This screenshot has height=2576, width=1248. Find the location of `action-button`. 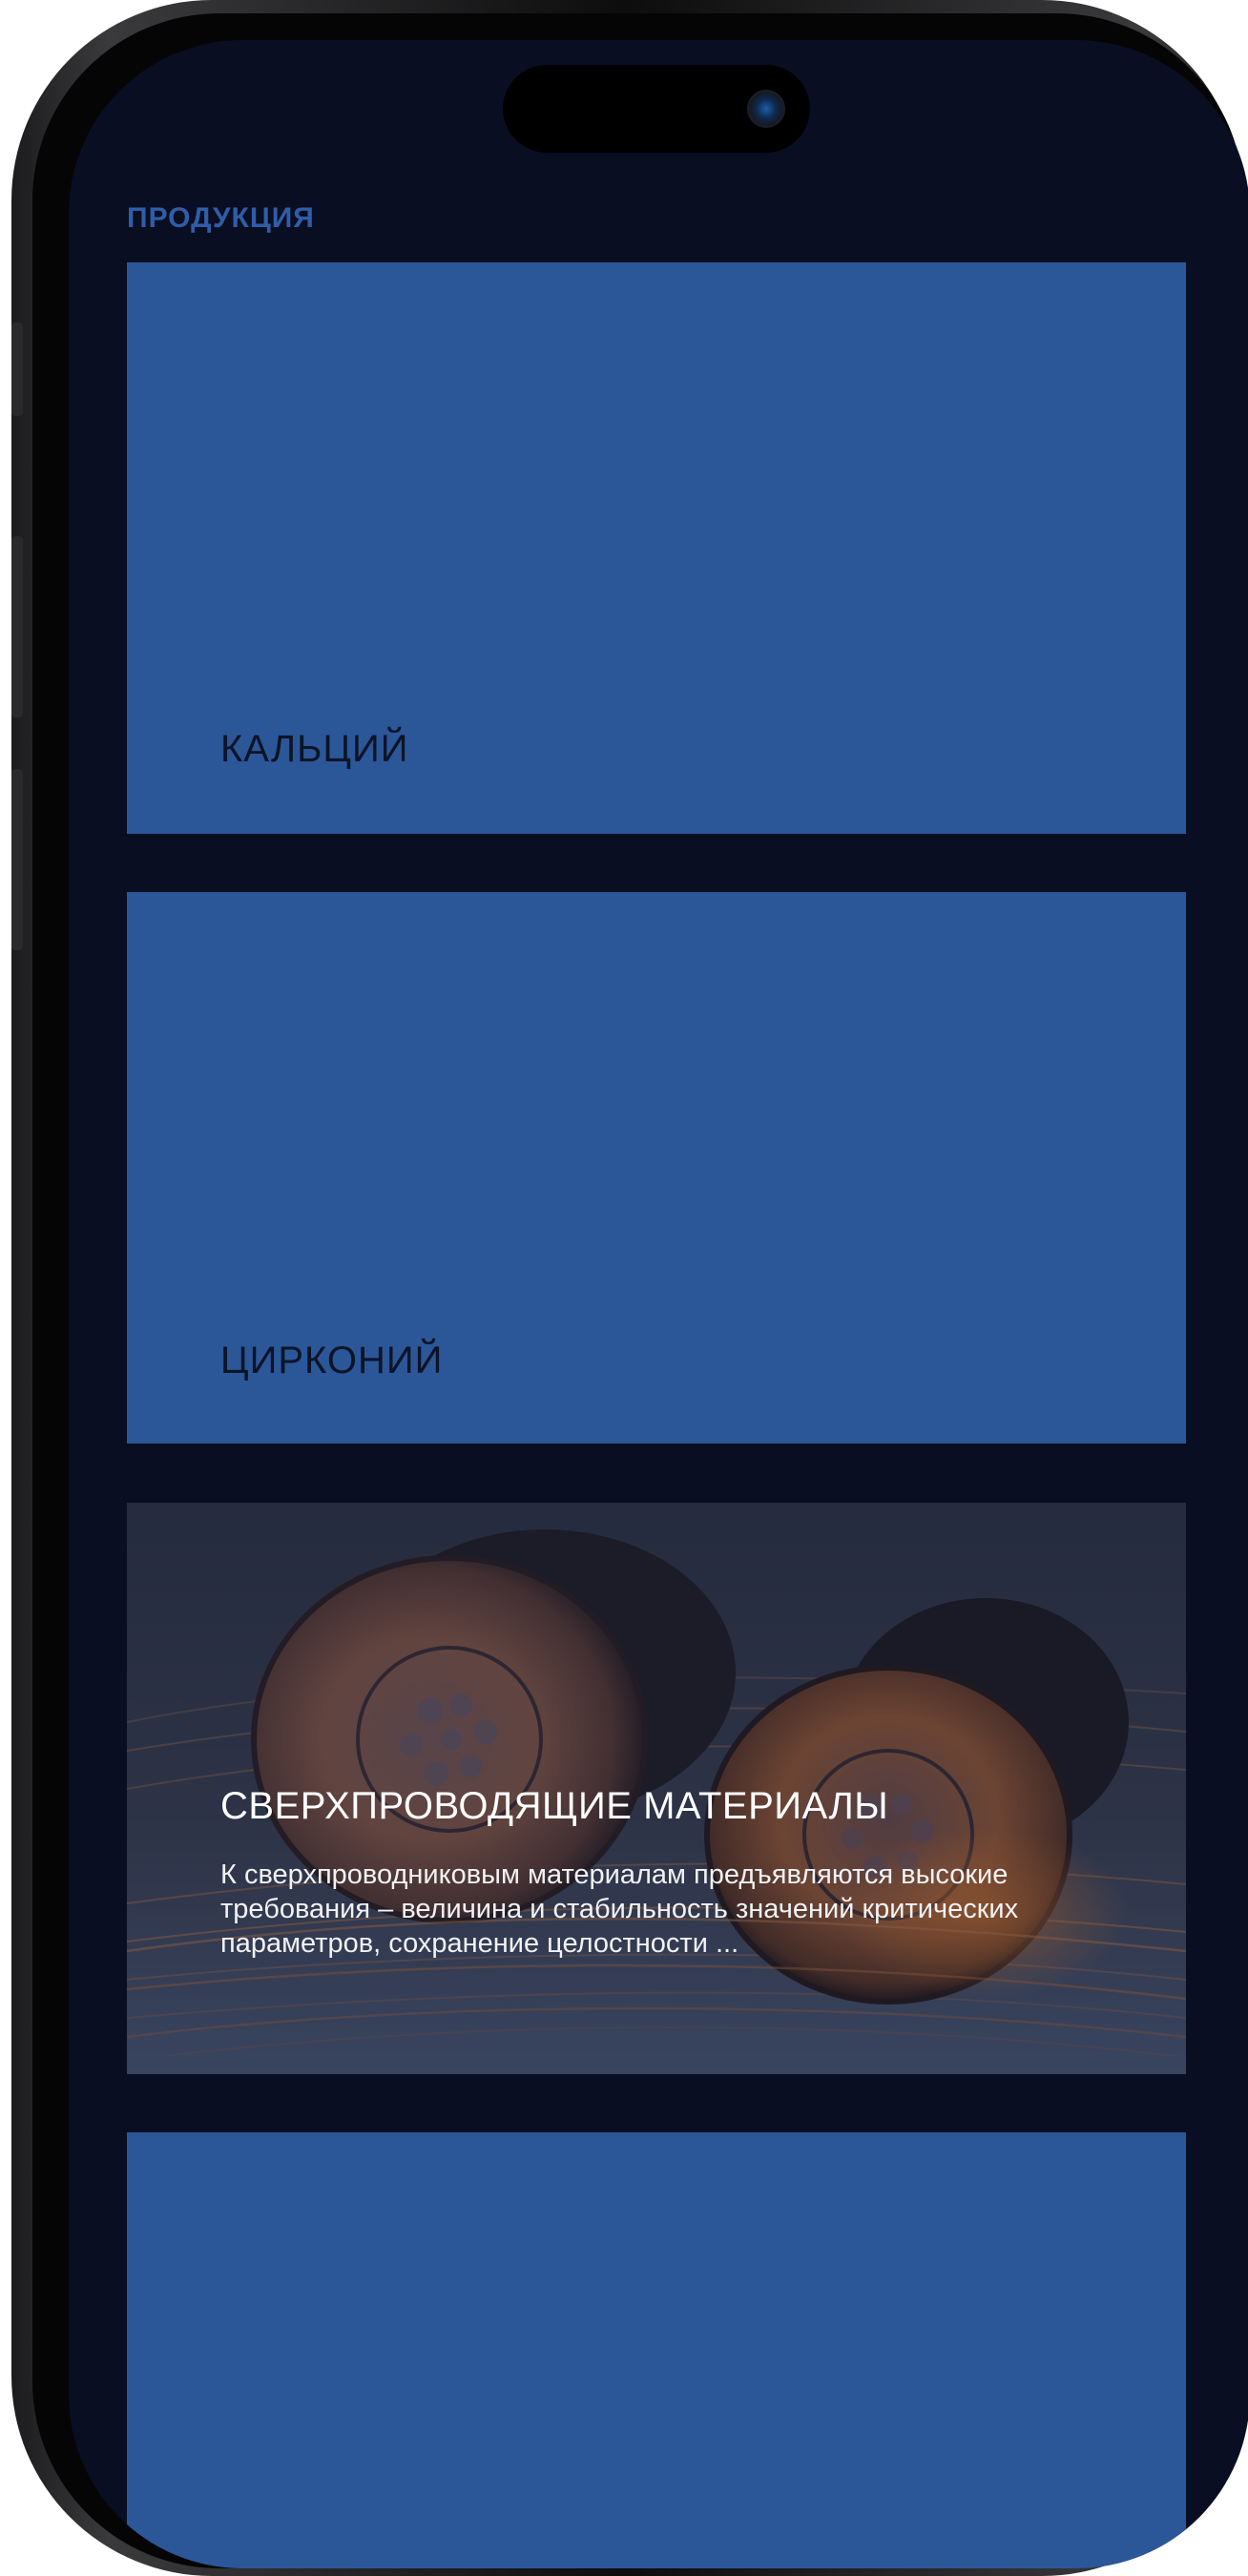

action-button is located at coordinates (17, 369).